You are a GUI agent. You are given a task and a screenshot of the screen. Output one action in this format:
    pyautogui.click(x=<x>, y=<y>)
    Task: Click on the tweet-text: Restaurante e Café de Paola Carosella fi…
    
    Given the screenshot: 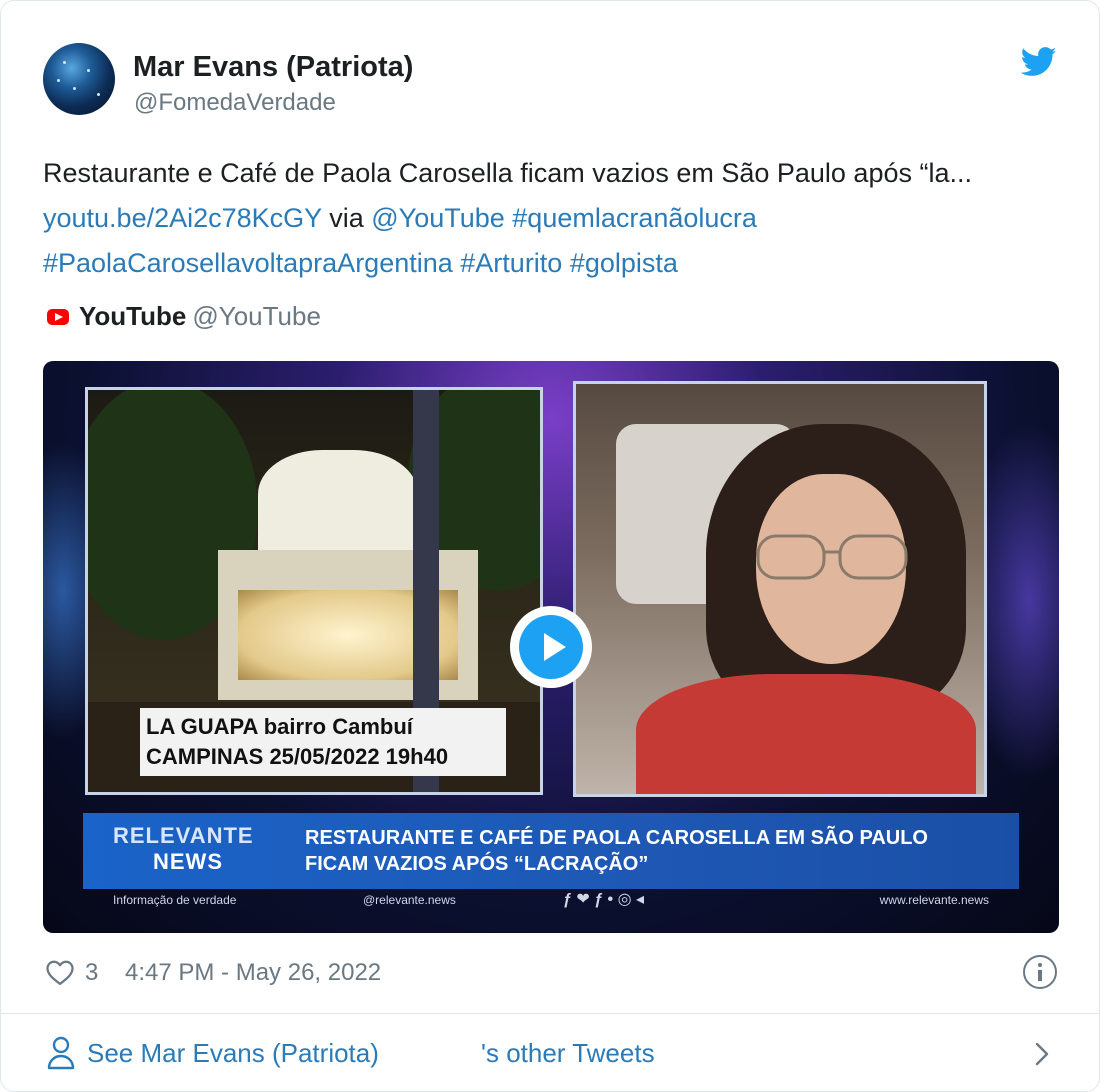 What is the action you would take?
    pyautogui.click(x=553, y=218)
    